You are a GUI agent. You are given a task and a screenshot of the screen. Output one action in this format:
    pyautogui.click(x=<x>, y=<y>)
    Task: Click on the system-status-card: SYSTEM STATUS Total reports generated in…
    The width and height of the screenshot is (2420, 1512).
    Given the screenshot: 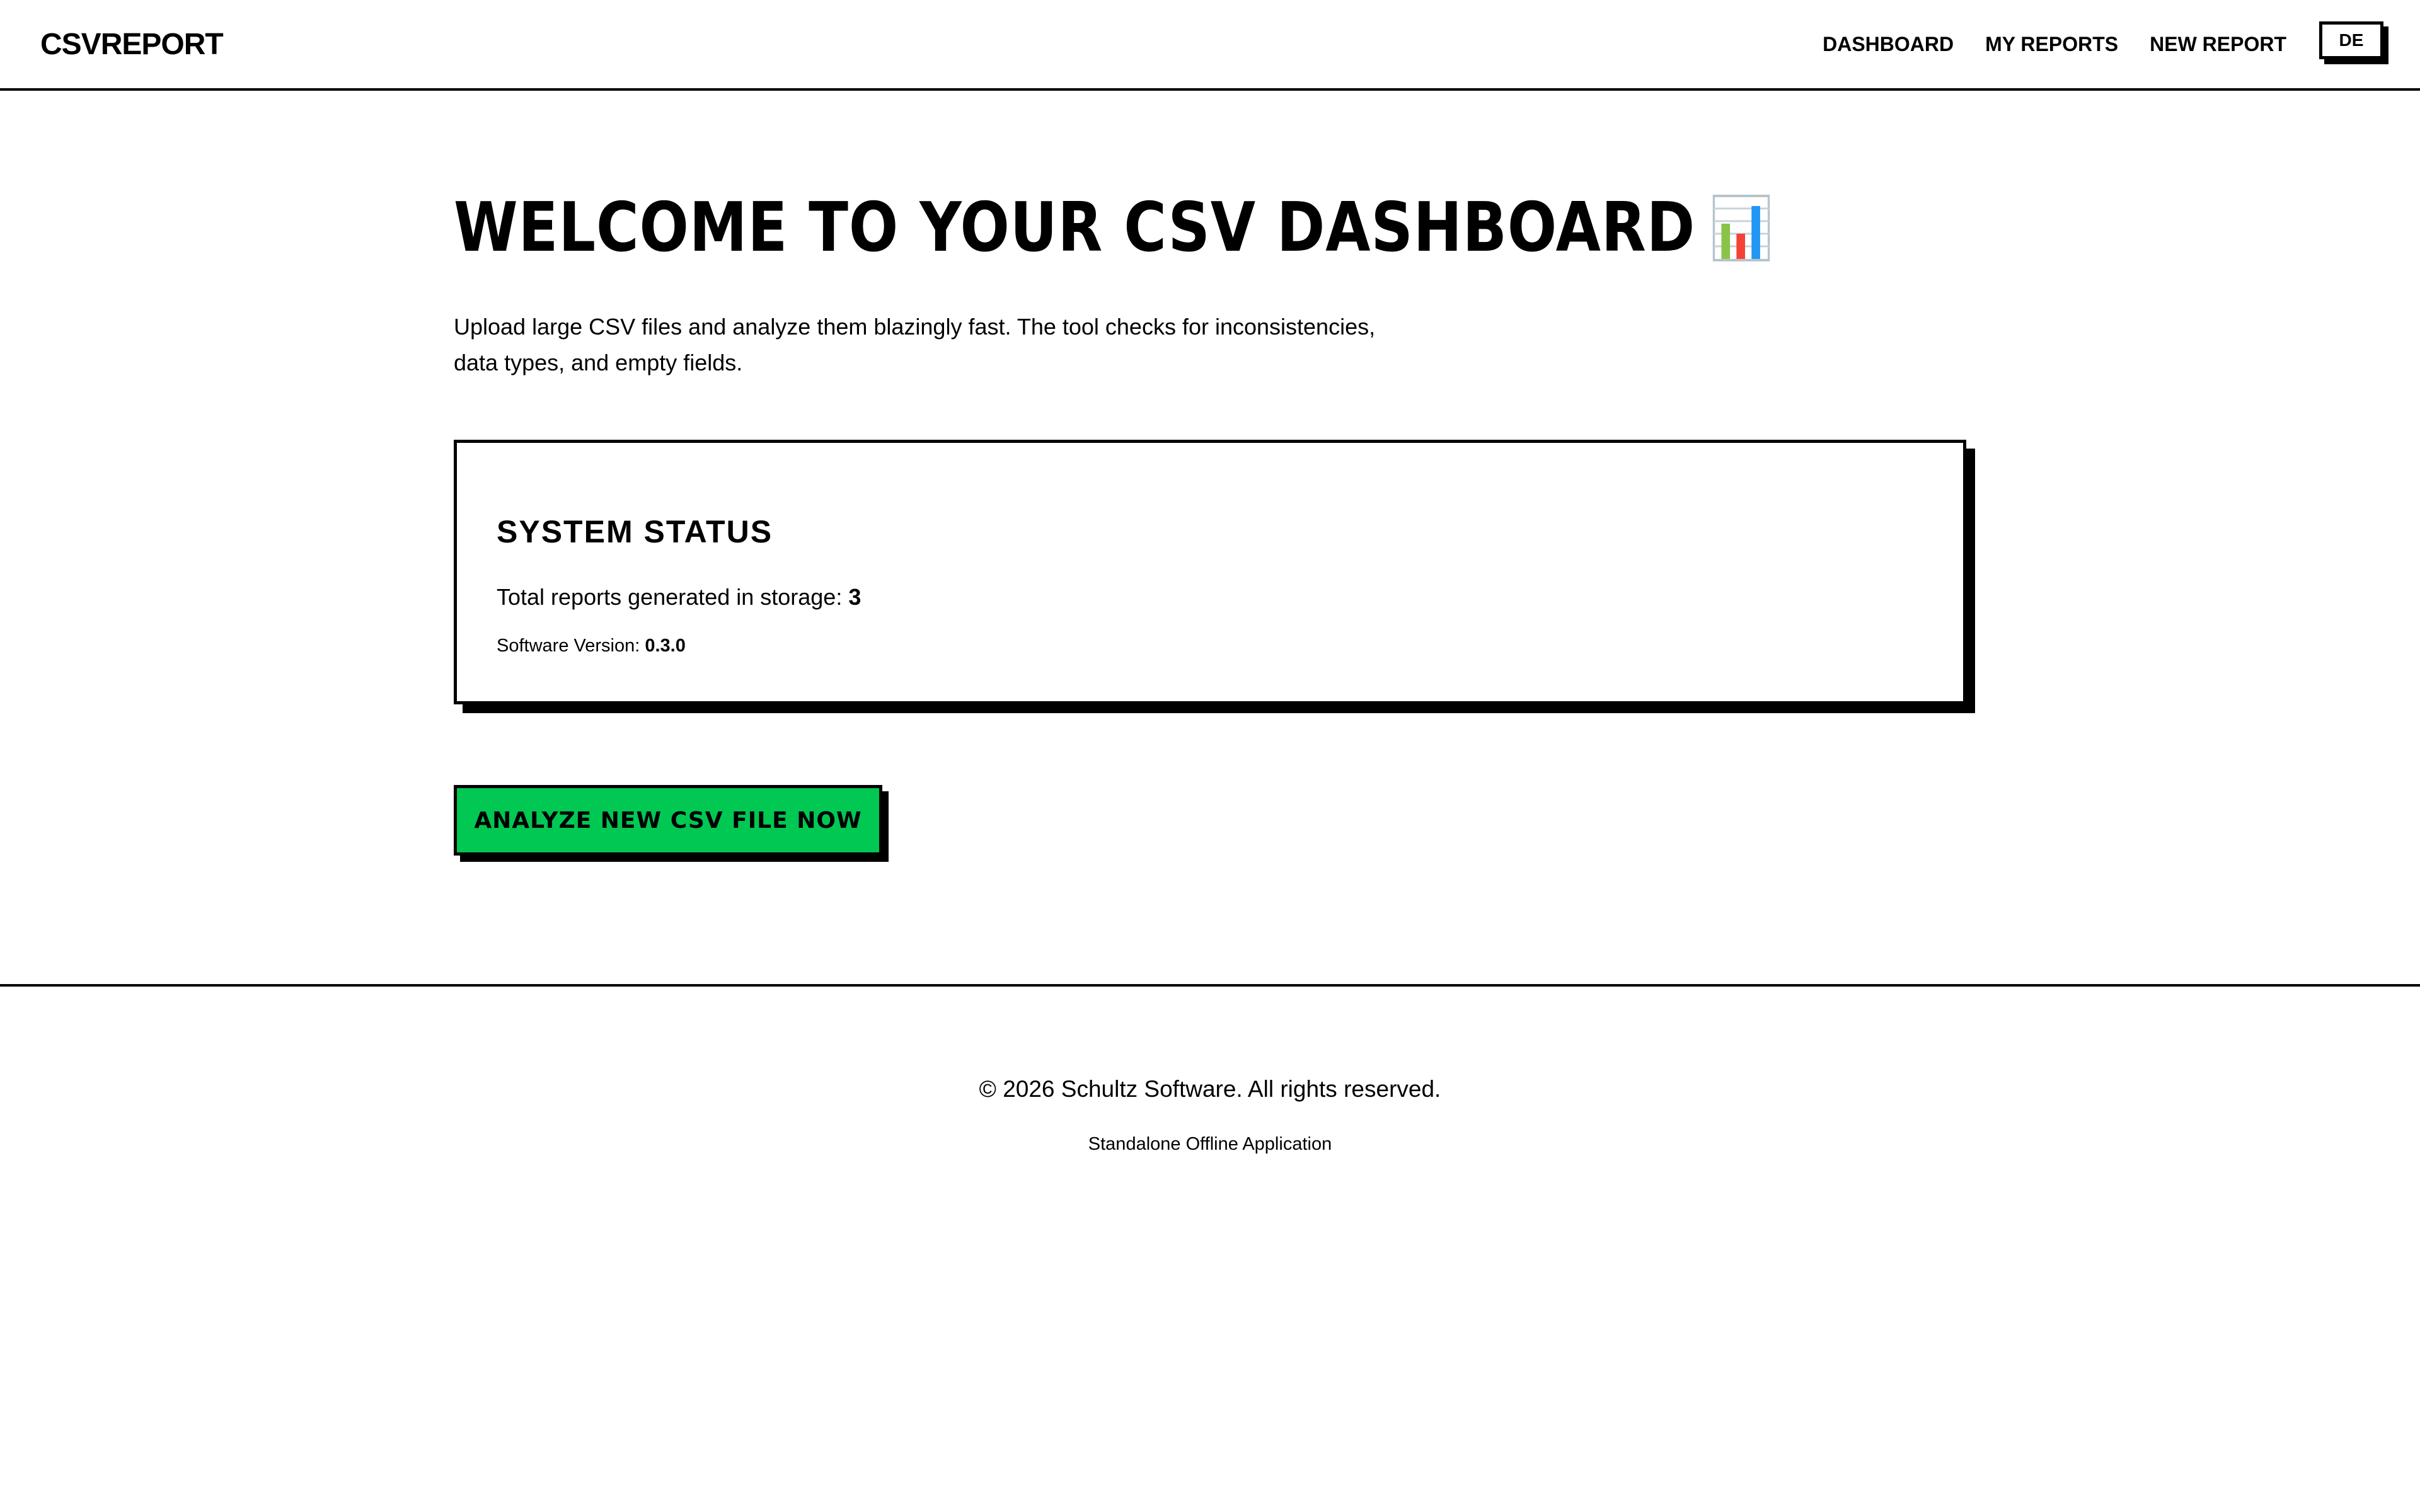 What is the action you would take?
    pyautogui.click(x=1210, y=572)
    